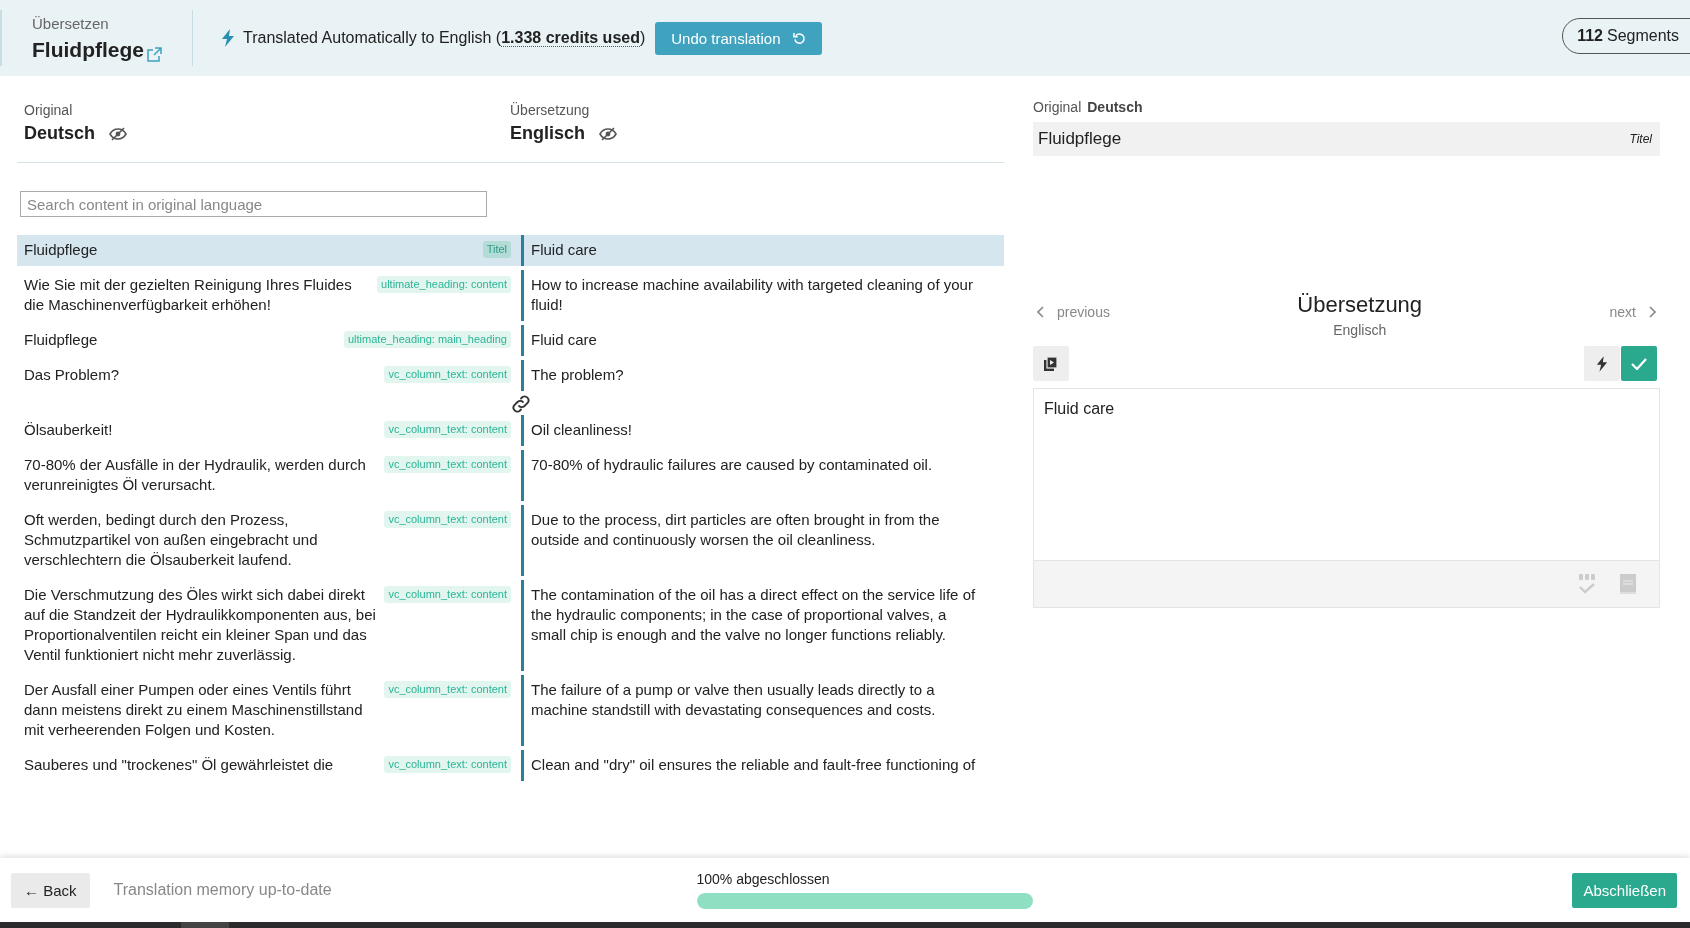 Image resolution: width=1690 pixels, height=928 pixels. I want to click on progress-label: 100% abgeschlossen, so click(763, 879).